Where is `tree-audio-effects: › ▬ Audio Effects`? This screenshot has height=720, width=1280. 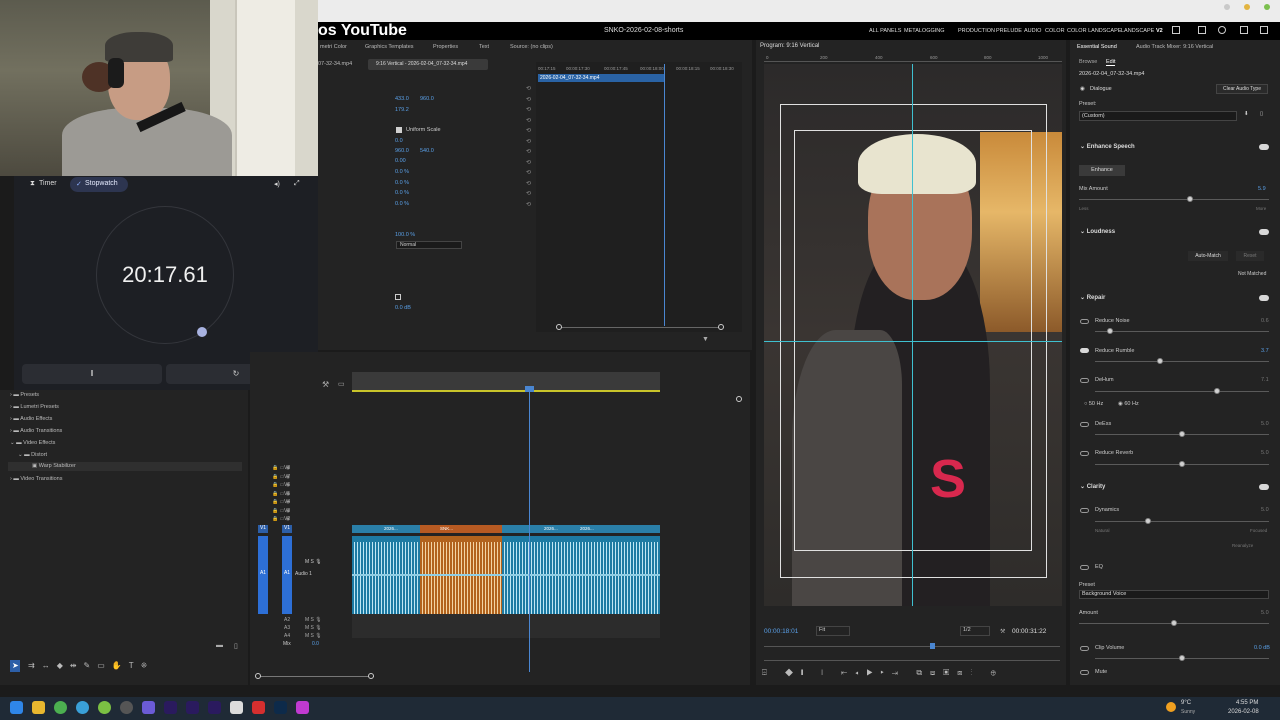
tree-audio-effects: › ▬ Audio Effects is located at coordinates (31, 419).